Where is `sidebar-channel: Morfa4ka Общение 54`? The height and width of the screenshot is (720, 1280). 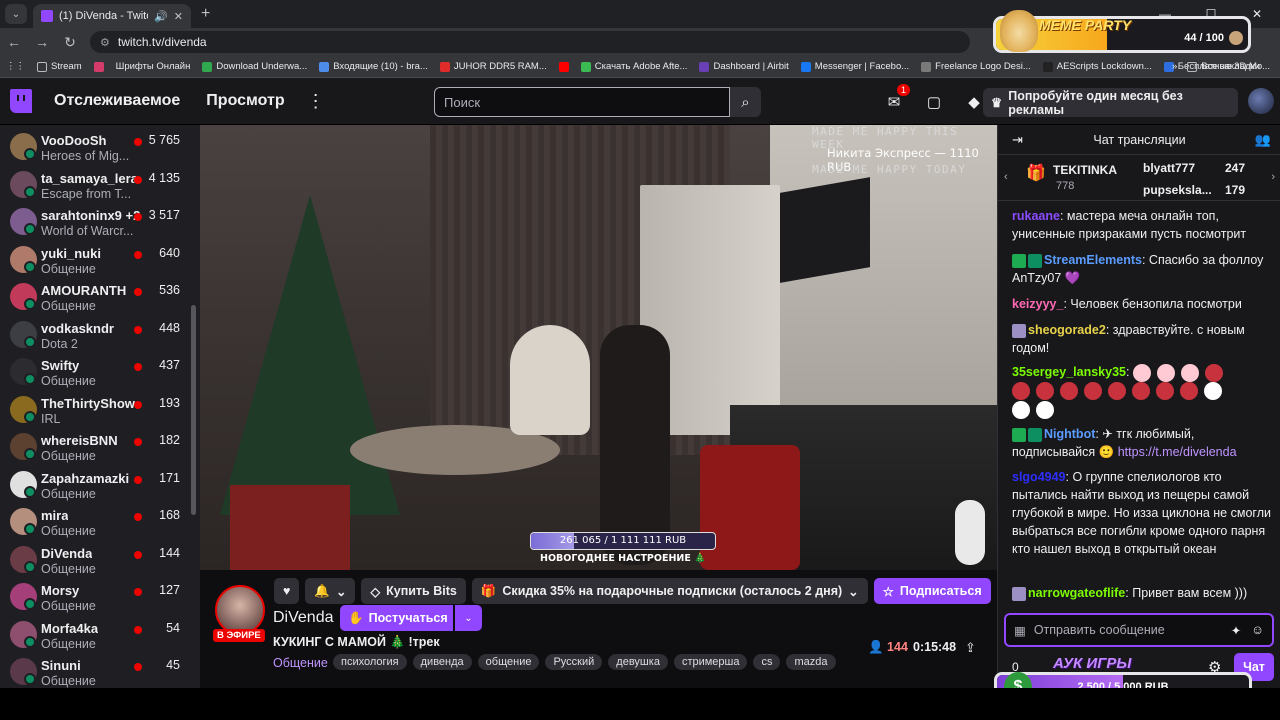 sidebar-channel: Morfa4ka Общение 54 is located at coordinates (100, 634).